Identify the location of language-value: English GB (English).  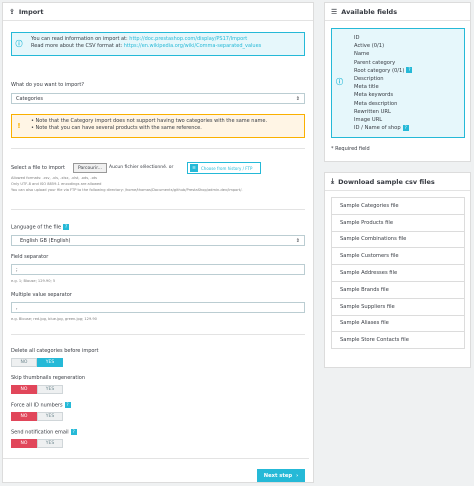
(45, 240).